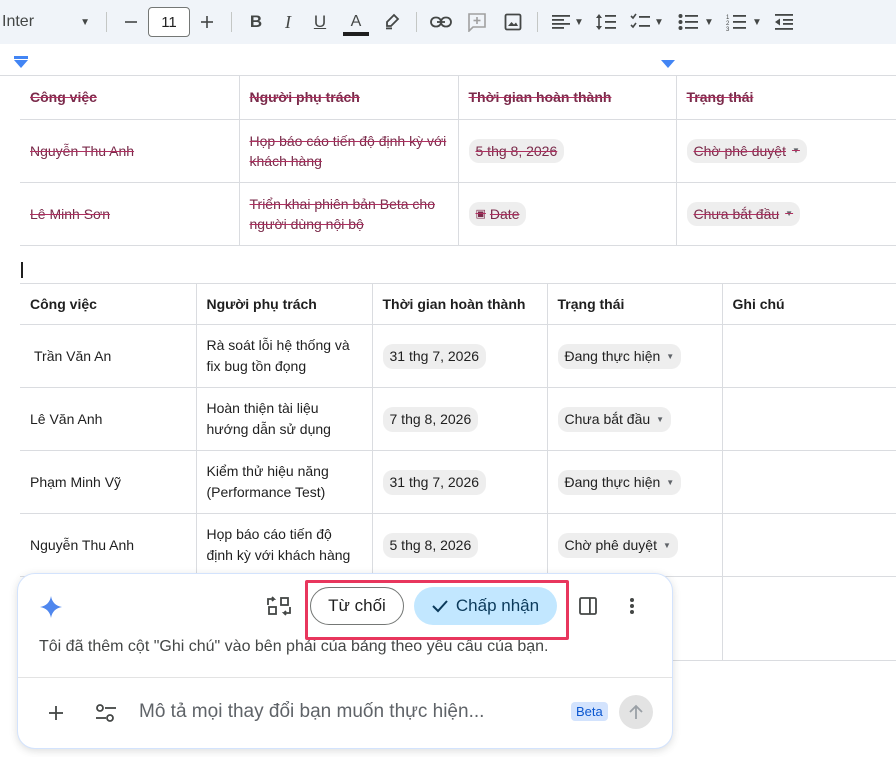  I want to click on gemini-spark-icon, so click(51, 607).